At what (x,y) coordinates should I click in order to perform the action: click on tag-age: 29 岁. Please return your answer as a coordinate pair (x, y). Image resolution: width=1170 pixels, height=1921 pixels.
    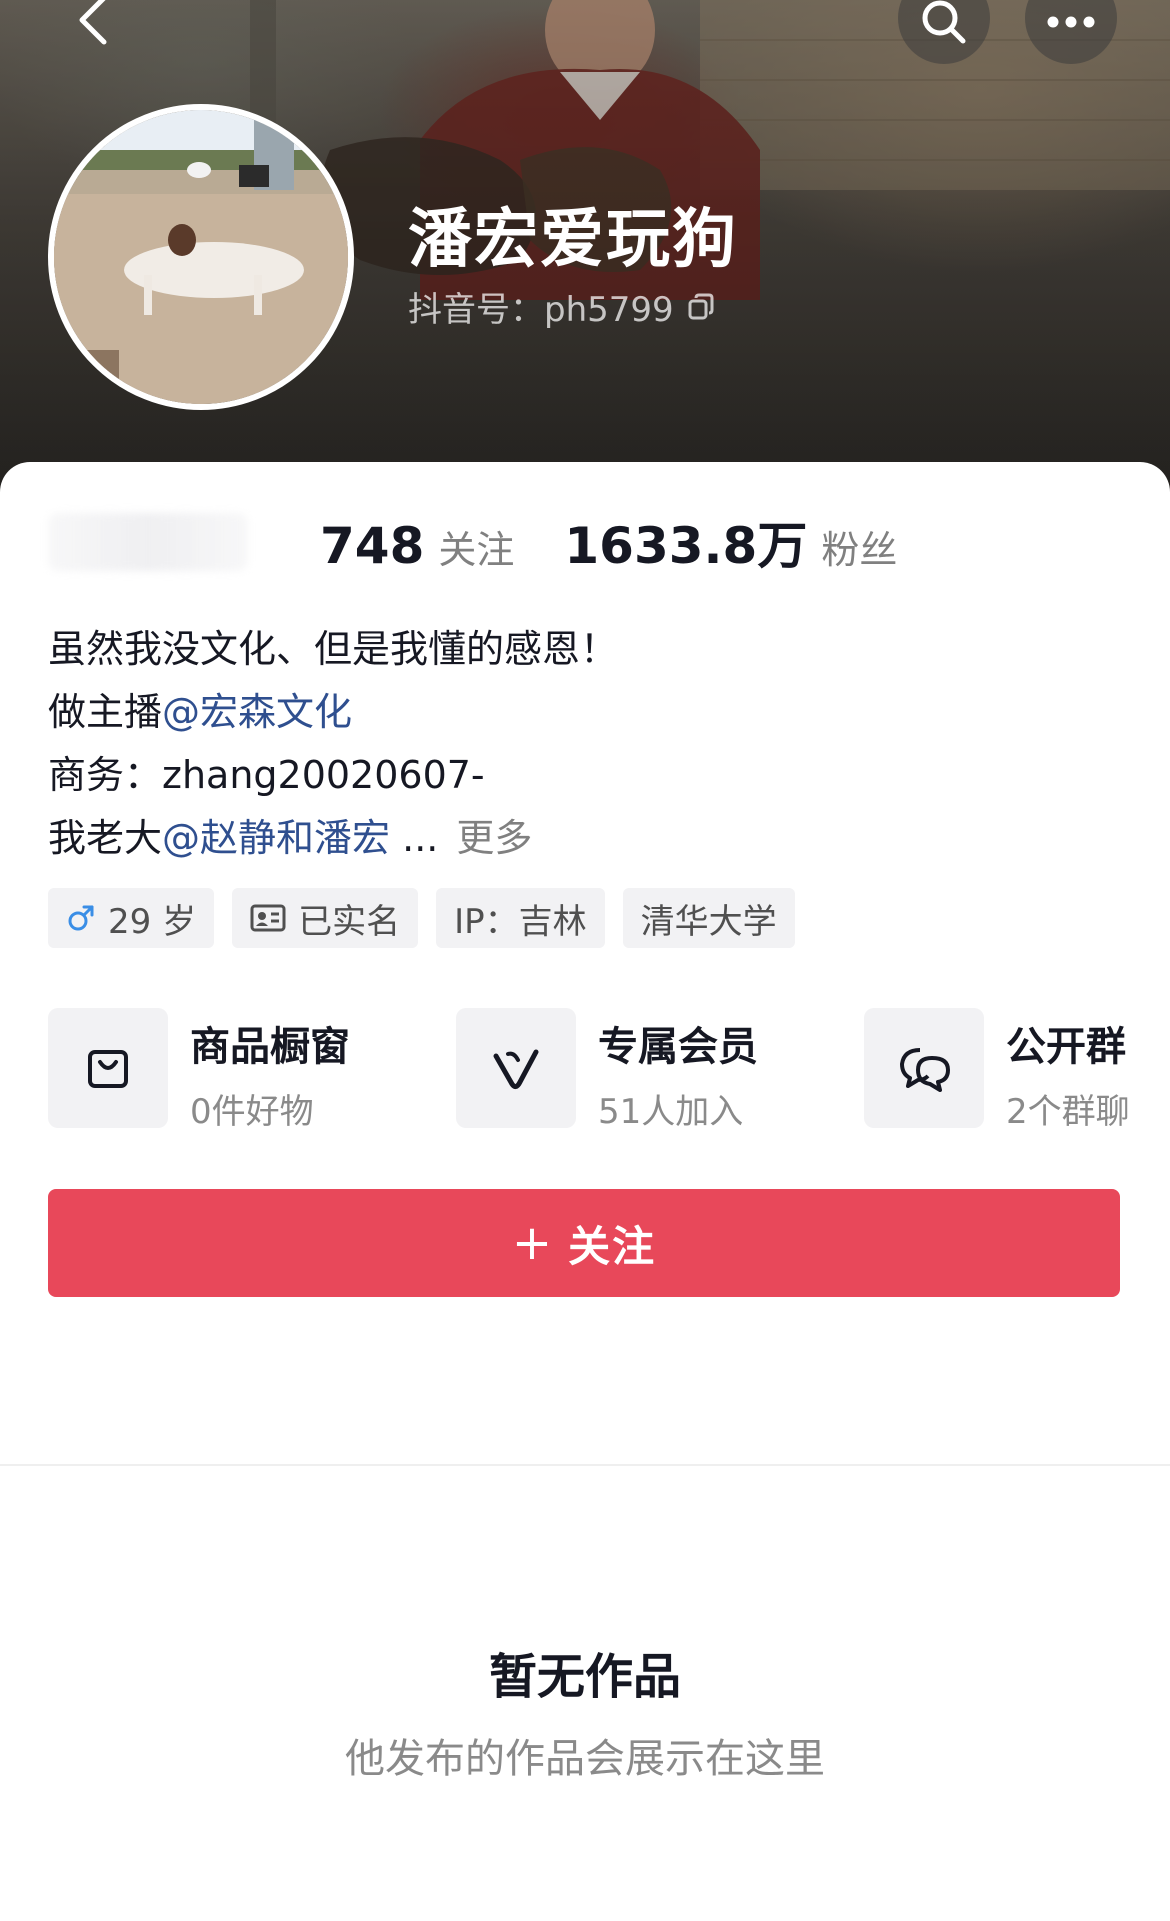
    Looking at the image, I should click on (131, 918).